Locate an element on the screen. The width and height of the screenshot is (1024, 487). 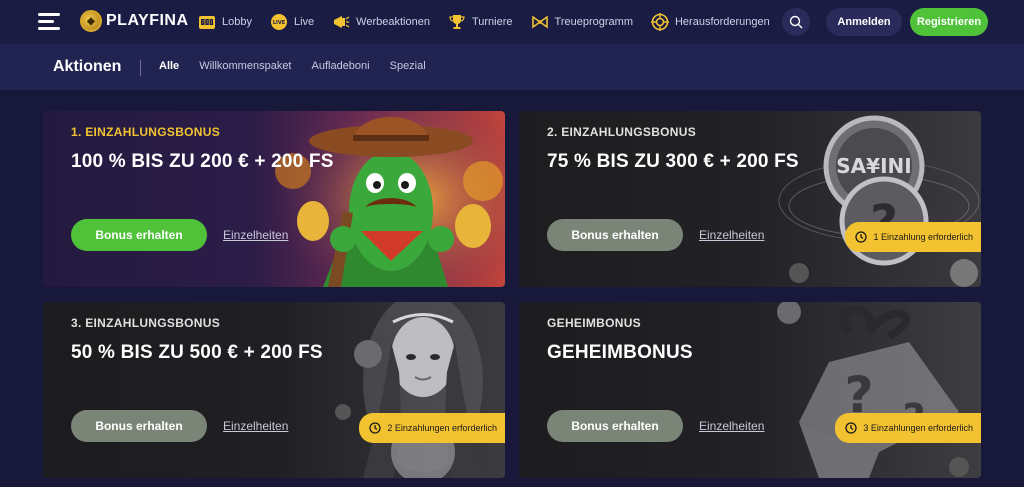
site-logo: ◆ PLAYFINA is located at coordinates (134, 21).